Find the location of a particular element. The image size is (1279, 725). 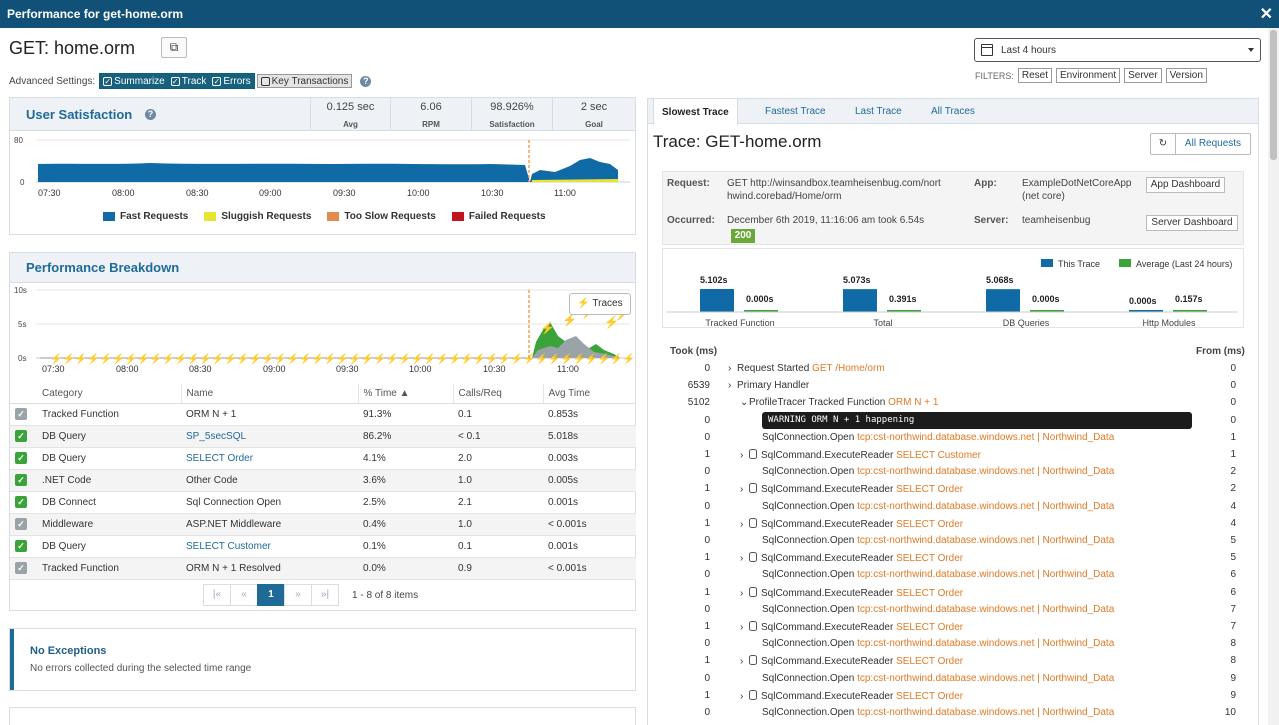

summarize-toggle: ✓ Summarize is located at coordinates (134, 81).